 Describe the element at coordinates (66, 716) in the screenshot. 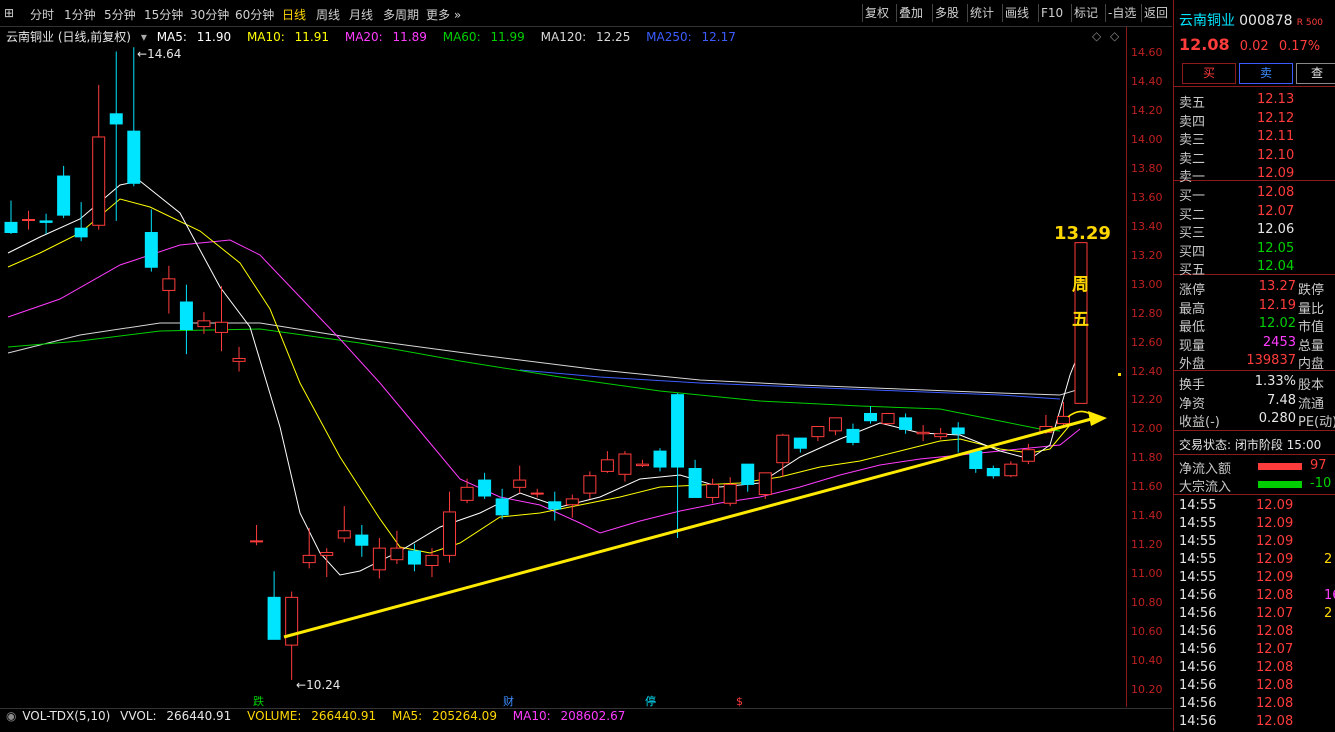

I see `vol-indicator-name: VOL-TDX(5,10)` at that location.